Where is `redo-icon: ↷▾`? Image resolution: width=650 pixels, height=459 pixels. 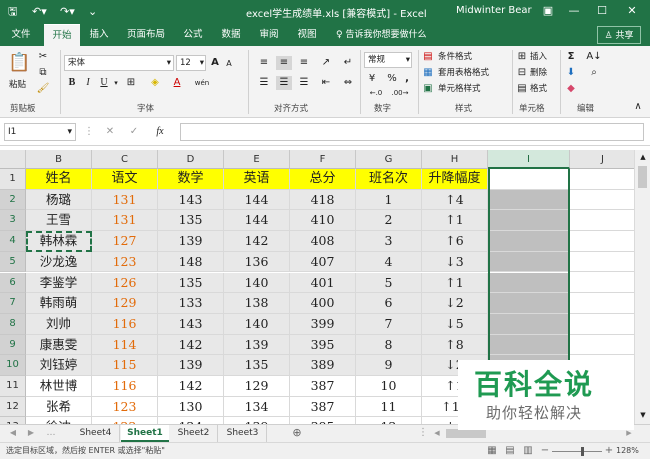 redo-icon: ↷▾ is located at coordinates (67, 11).